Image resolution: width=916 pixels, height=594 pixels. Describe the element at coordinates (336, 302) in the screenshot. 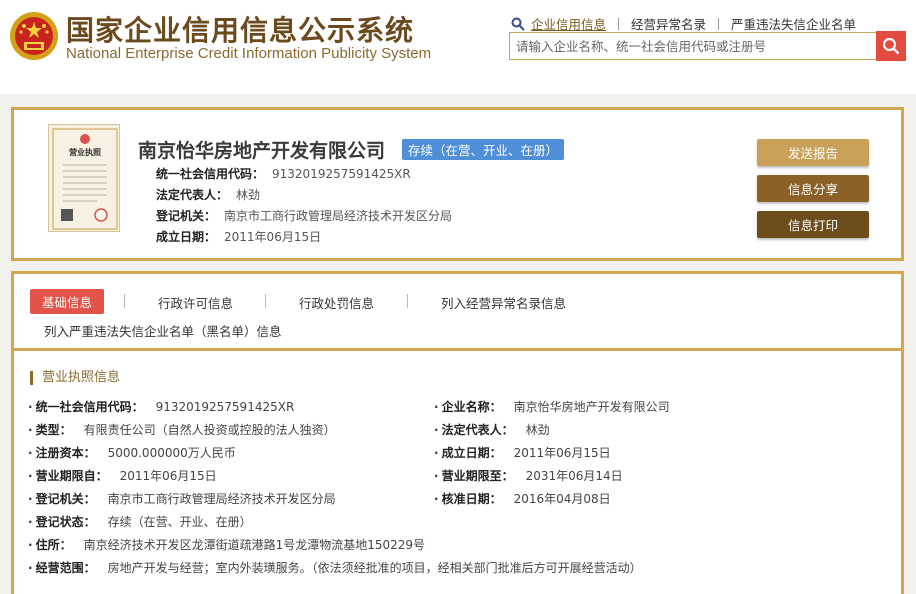

I see `tab-admin-penalty: 行政处罚信息` at that location.